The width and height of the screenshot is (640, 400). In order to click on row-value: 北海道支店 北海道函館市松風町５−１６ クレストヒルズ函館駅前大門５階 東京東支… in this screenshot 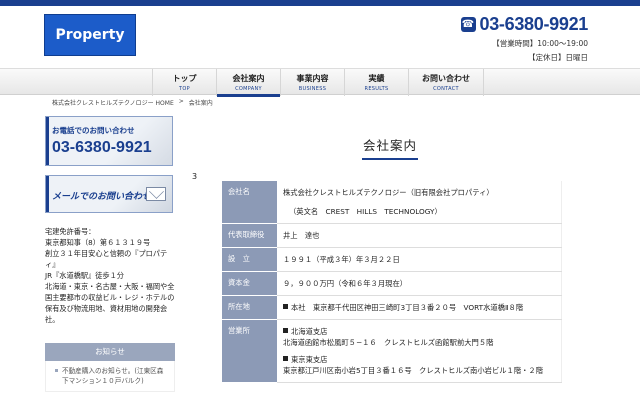, I will do `click(419, 351)`.